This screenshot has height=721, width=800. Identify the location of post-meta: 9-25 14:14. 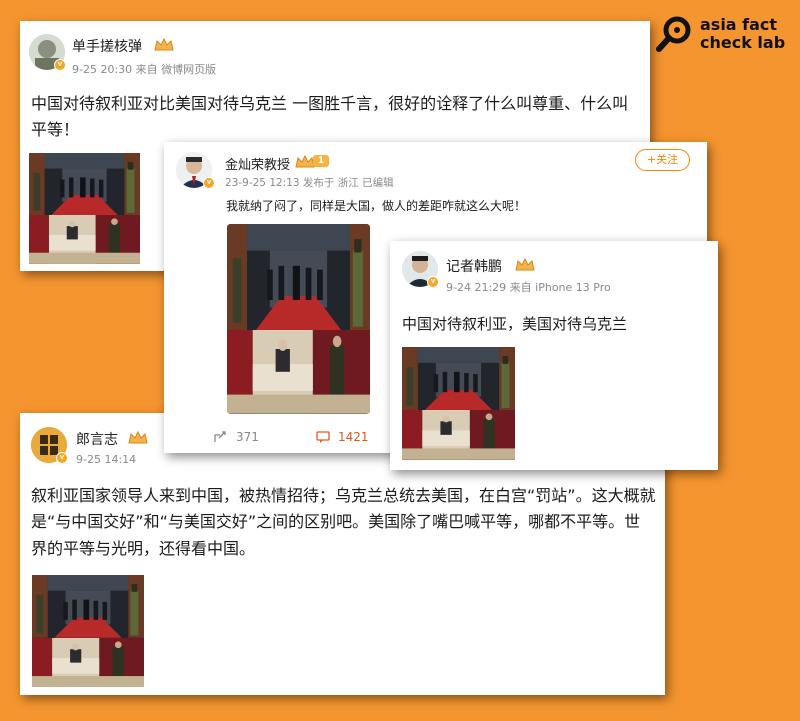
(106, 459).